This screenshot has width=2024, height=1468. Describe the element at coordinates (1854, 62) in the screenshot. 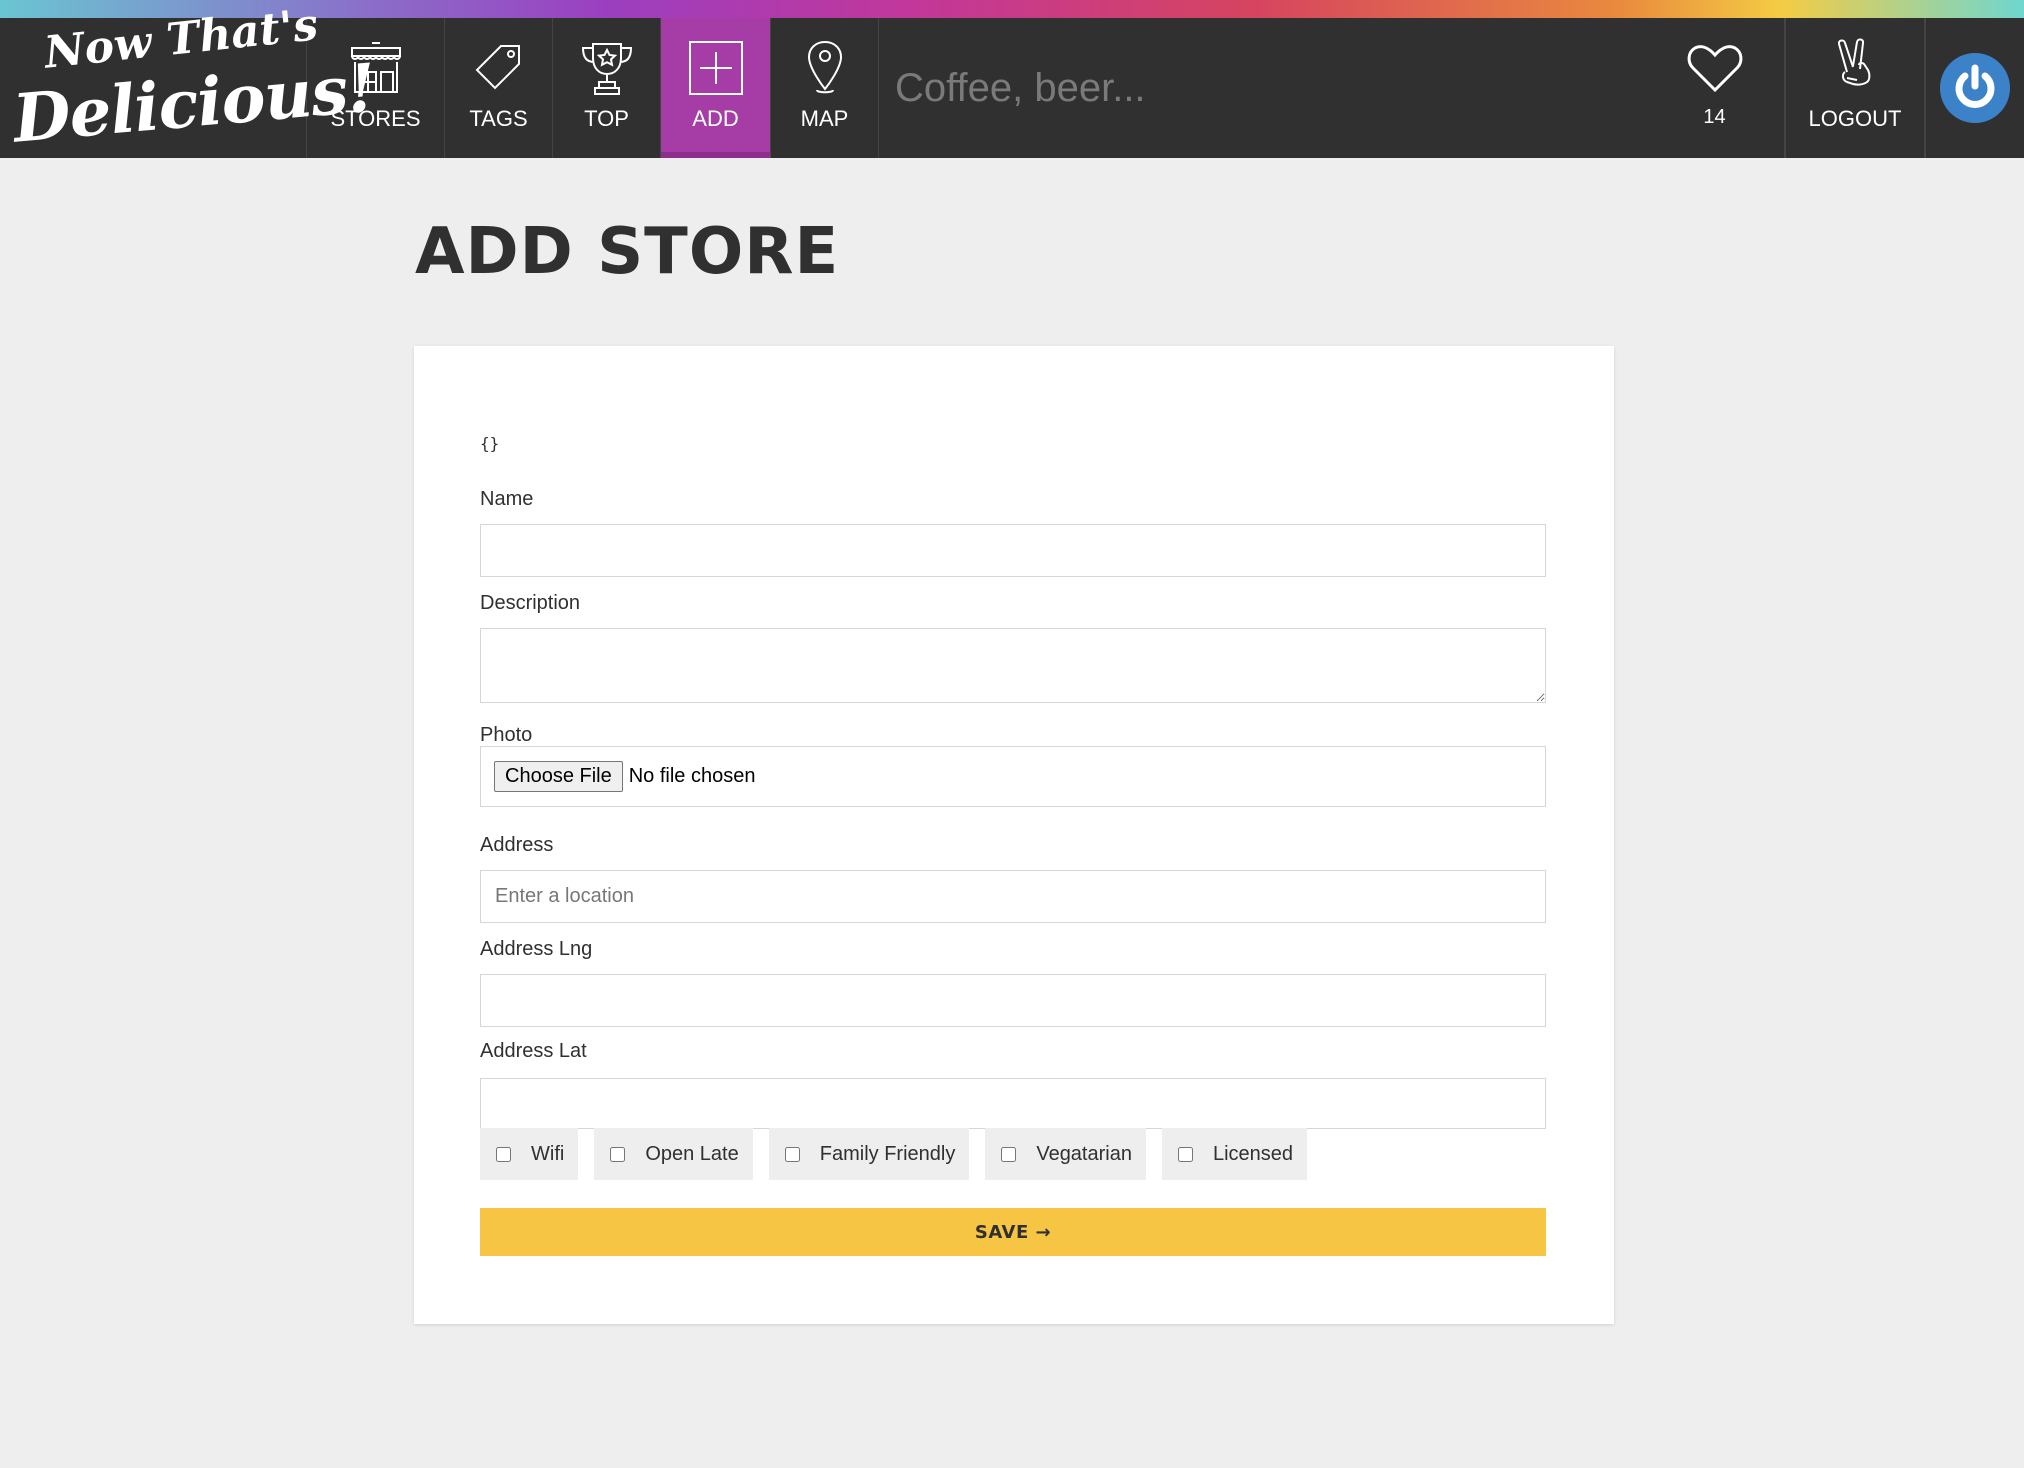

I see `peace-hand-icon` at that location.